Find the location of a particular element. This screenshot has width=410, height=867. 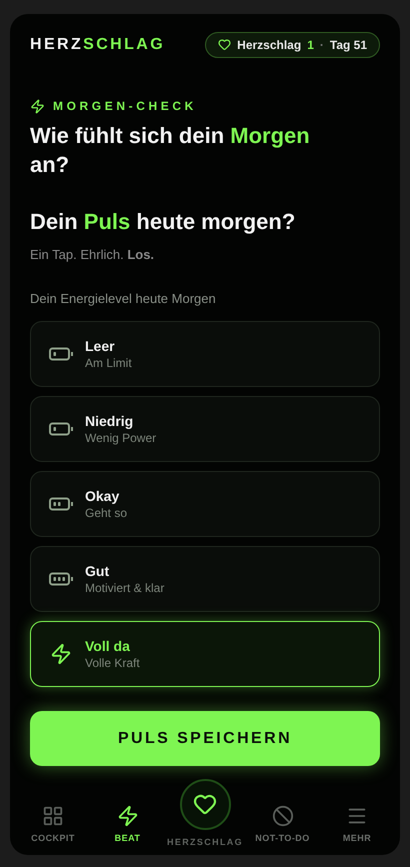

question-heading: Dein Puls heute morgen? is located at coordinates (163, 222).